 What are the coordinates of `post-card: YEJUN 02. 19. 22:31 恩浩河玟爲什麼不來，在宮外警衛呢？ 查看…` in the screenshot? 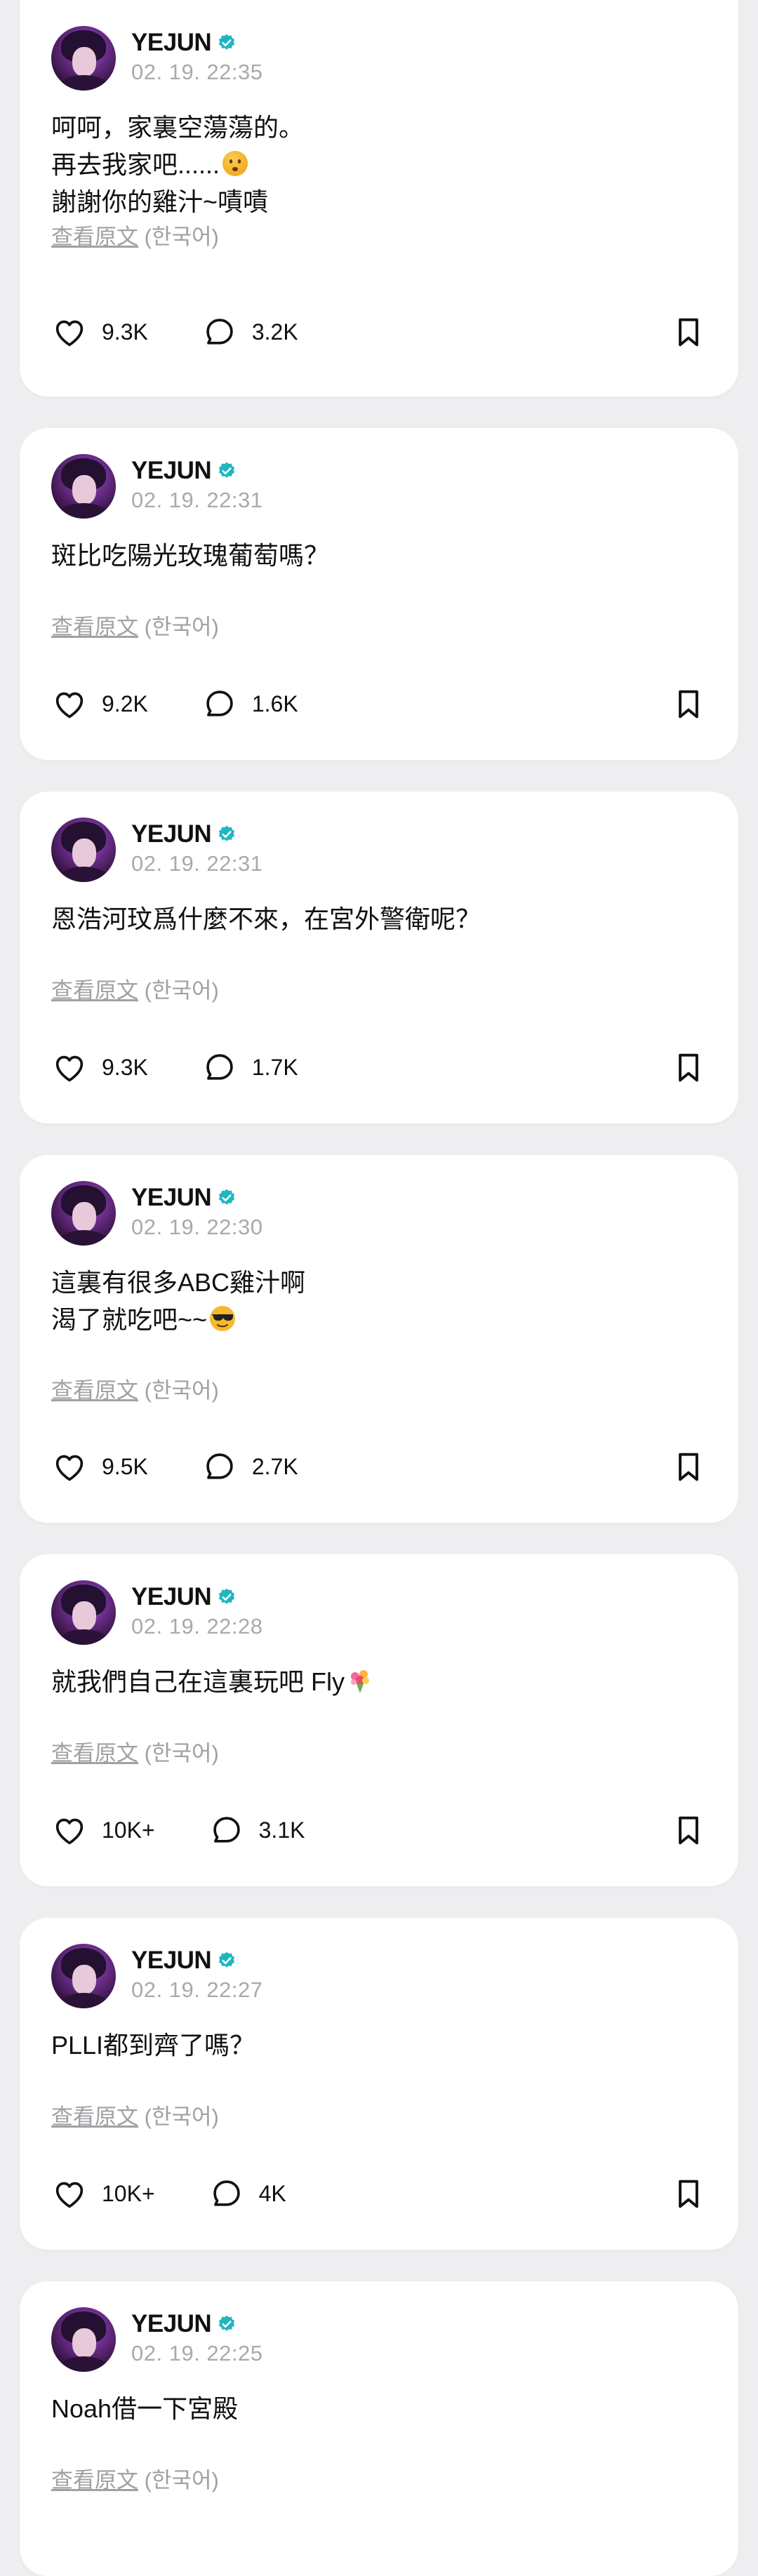 It's located at (379, 958).